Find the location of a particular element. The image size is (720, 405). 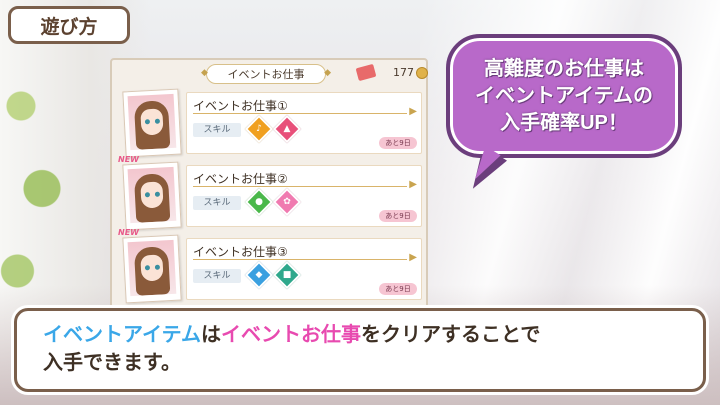

highlight-event-item: イベントアイテム is located at coordinates (122, 335).